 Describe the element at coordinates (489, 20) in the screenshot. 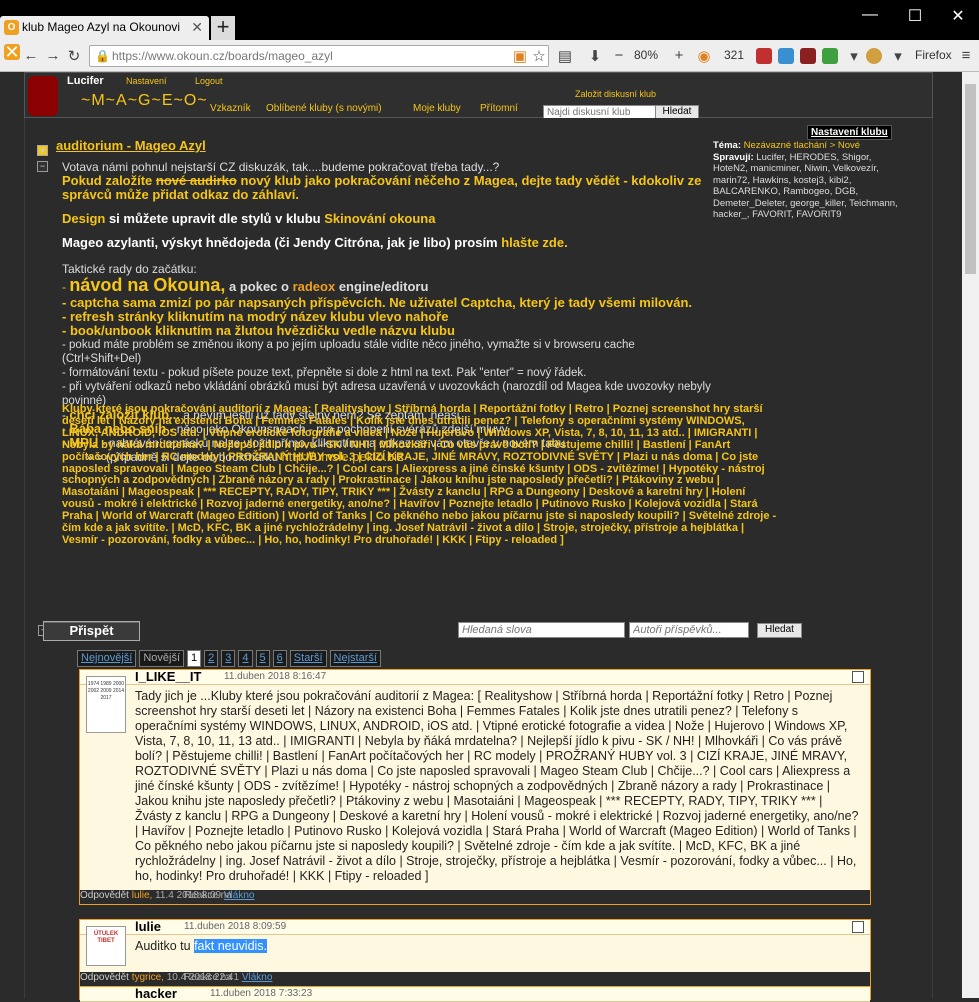

I see `browser-tabbar: O klub Mageo Azyl na Okounovi ✕ + — ☐ ✕` at that location.